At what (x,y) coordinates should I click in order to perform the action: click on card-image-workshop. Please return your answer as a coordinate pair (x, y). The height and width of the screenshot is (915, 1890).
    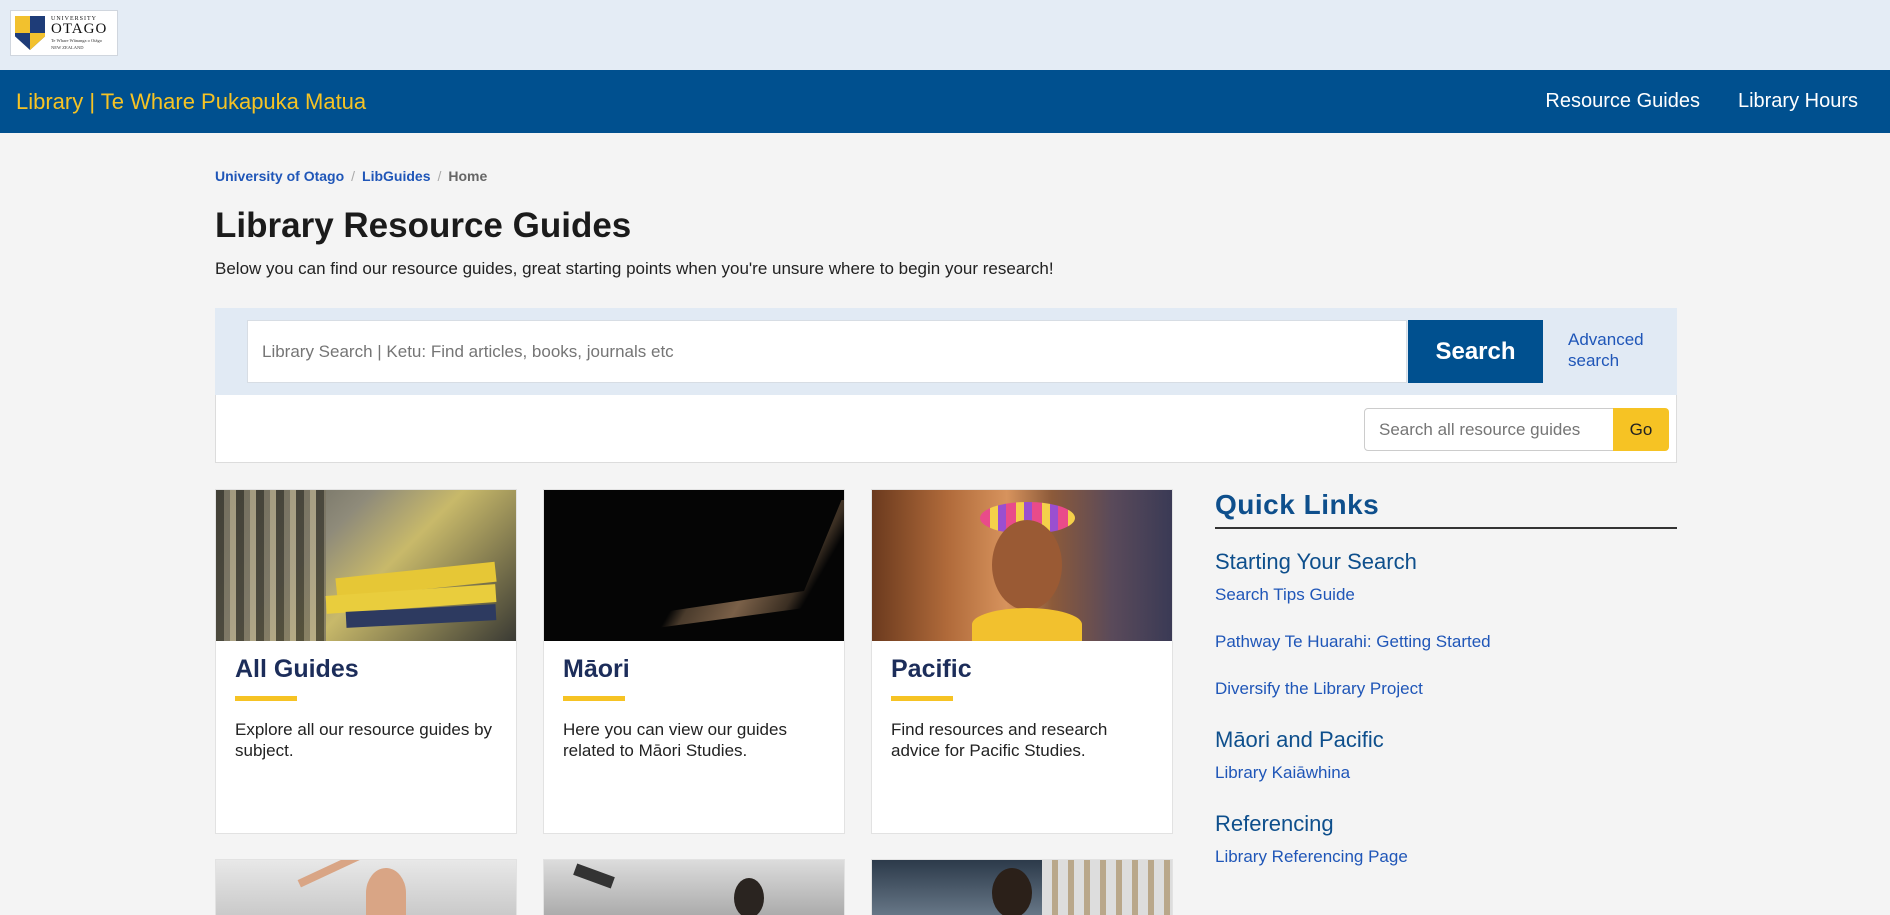
    Looking at the image, I should click on (1022, 887).